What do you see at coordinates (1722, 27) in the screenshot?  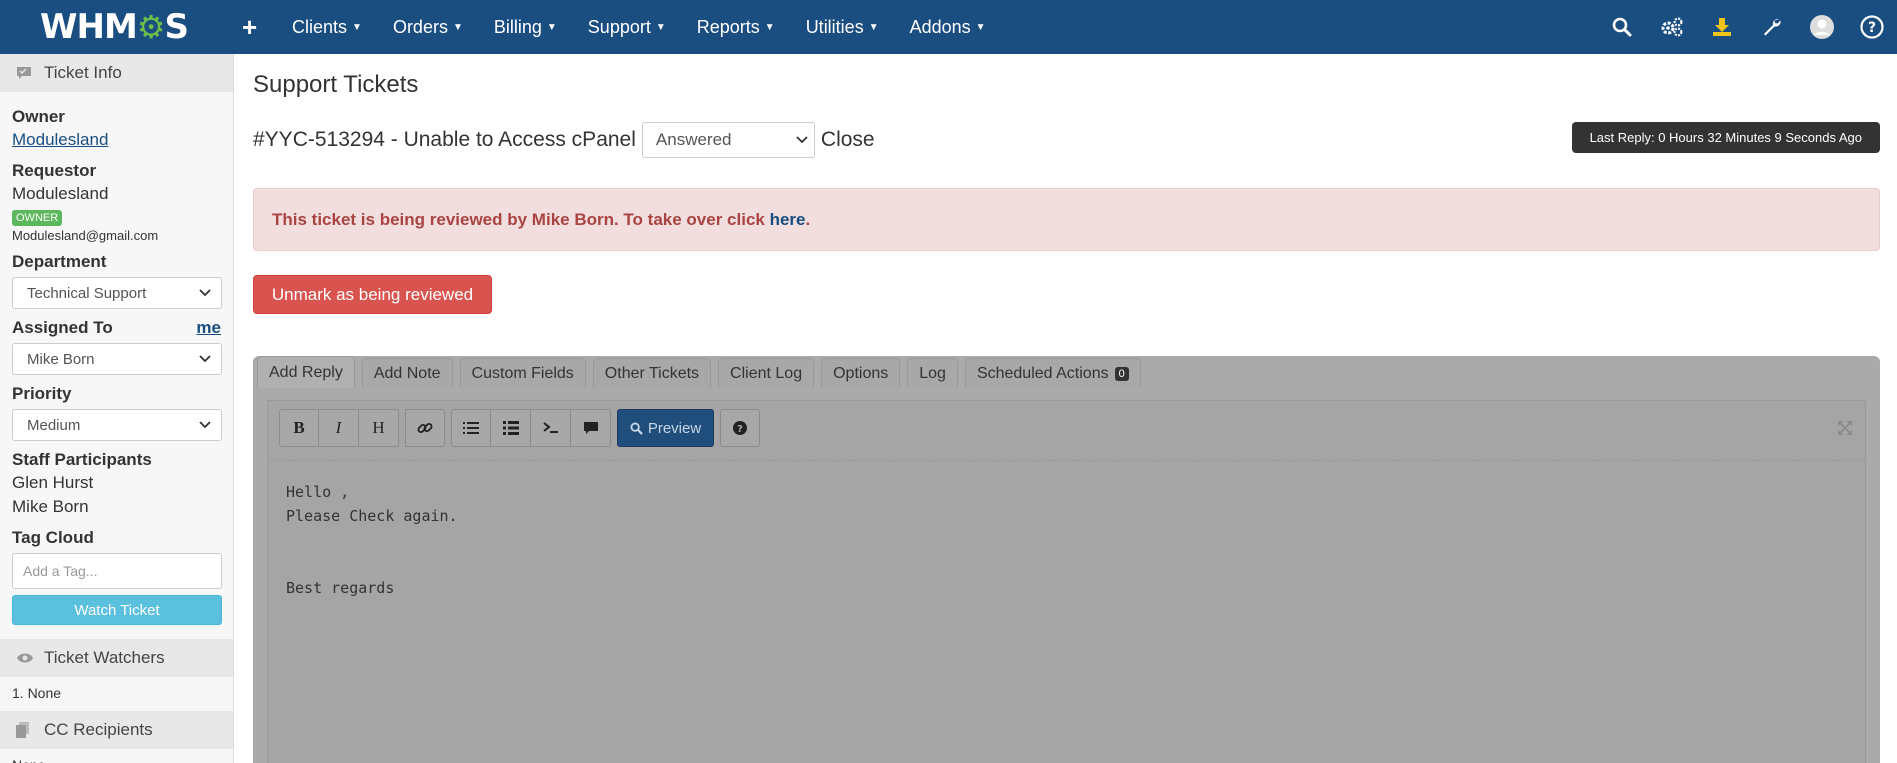 I see `download-icon` at bounding box center [1722, 27].